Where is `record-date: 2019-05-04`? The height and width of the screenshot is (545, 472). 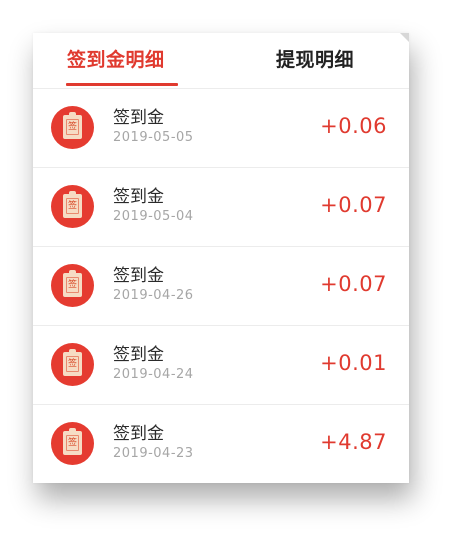 record-date: 2019-05-04 is located at coordinates (153, 216).